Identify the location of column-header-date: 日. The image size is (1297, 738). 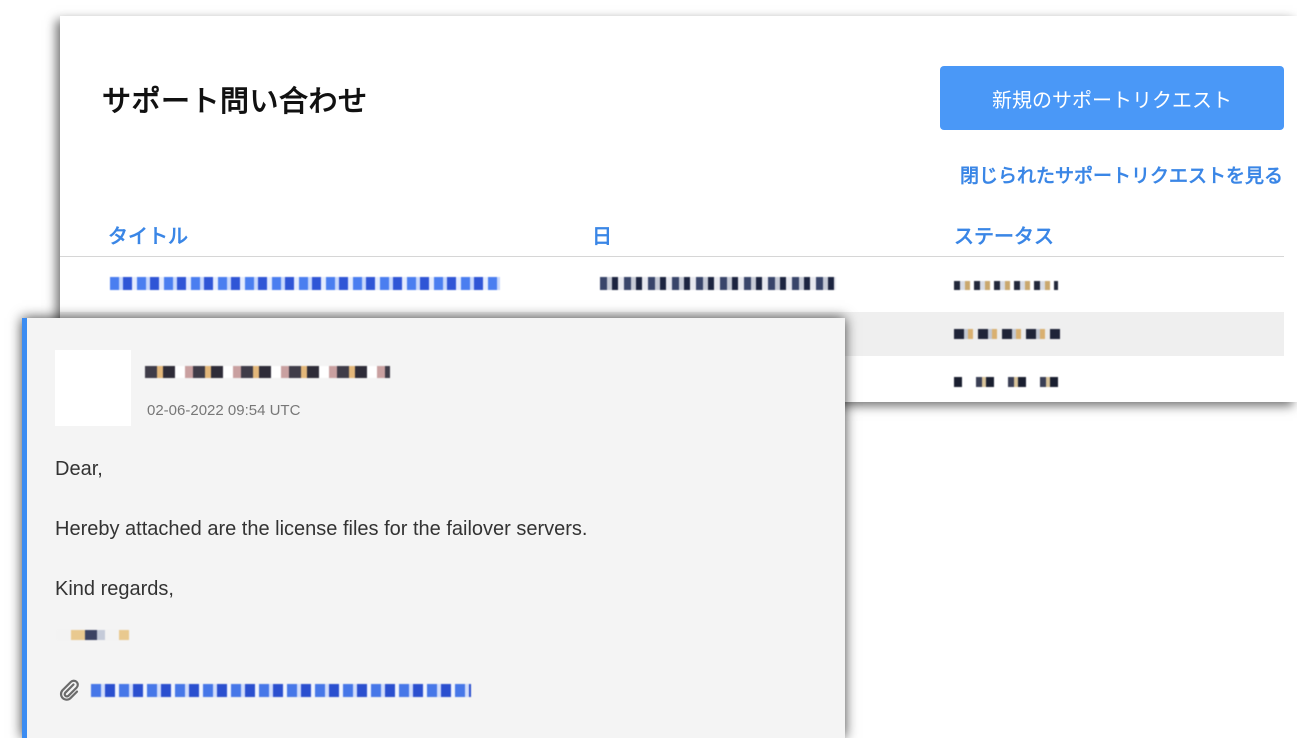
(602, 234).